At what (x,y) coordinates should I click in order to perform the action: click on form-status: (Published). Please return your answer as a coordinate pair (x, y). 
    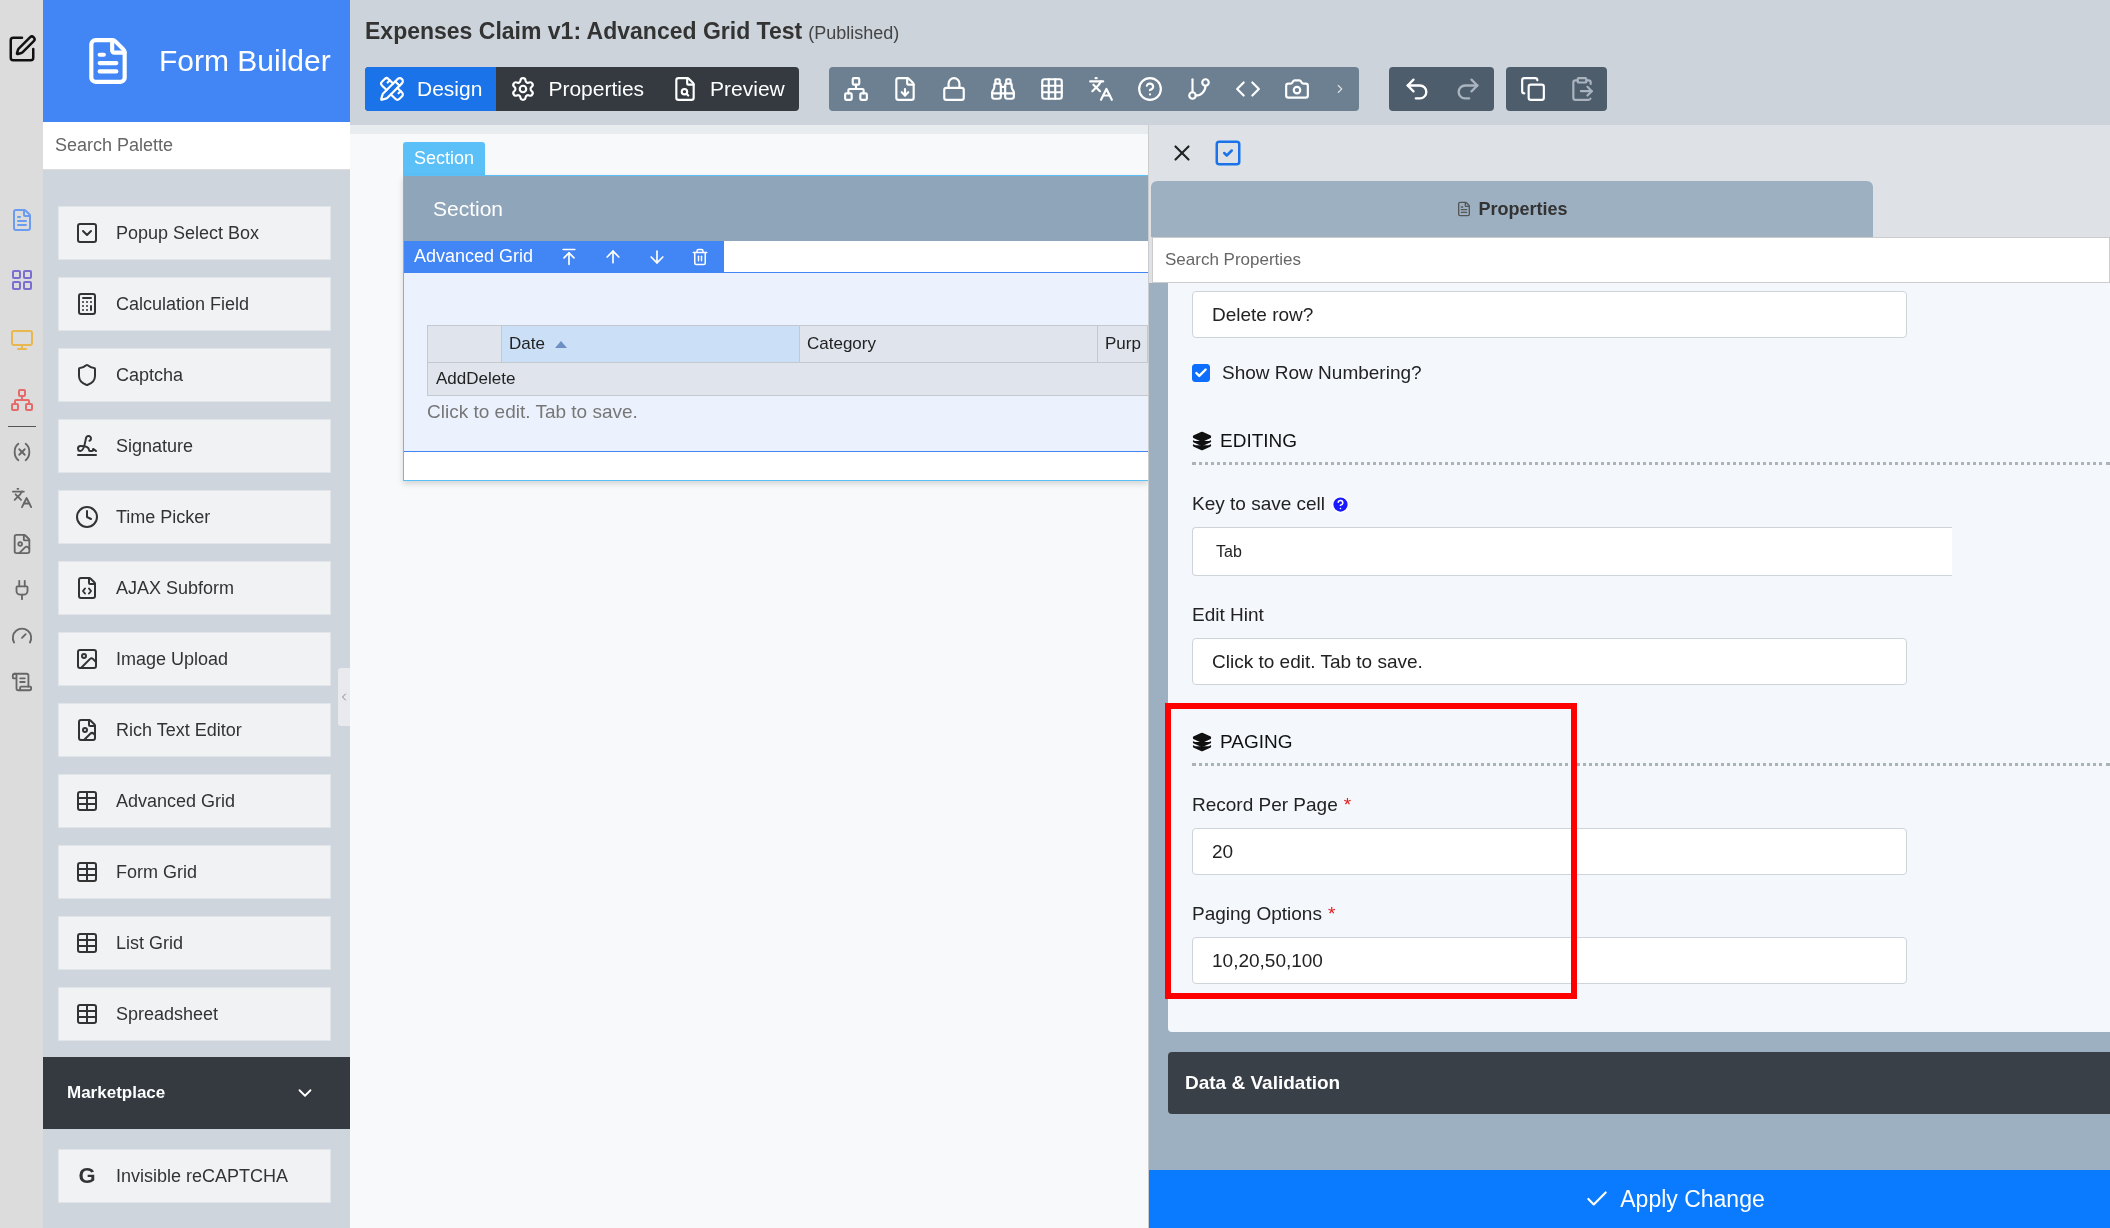
    Looking at the image, I should click on (854, 33).